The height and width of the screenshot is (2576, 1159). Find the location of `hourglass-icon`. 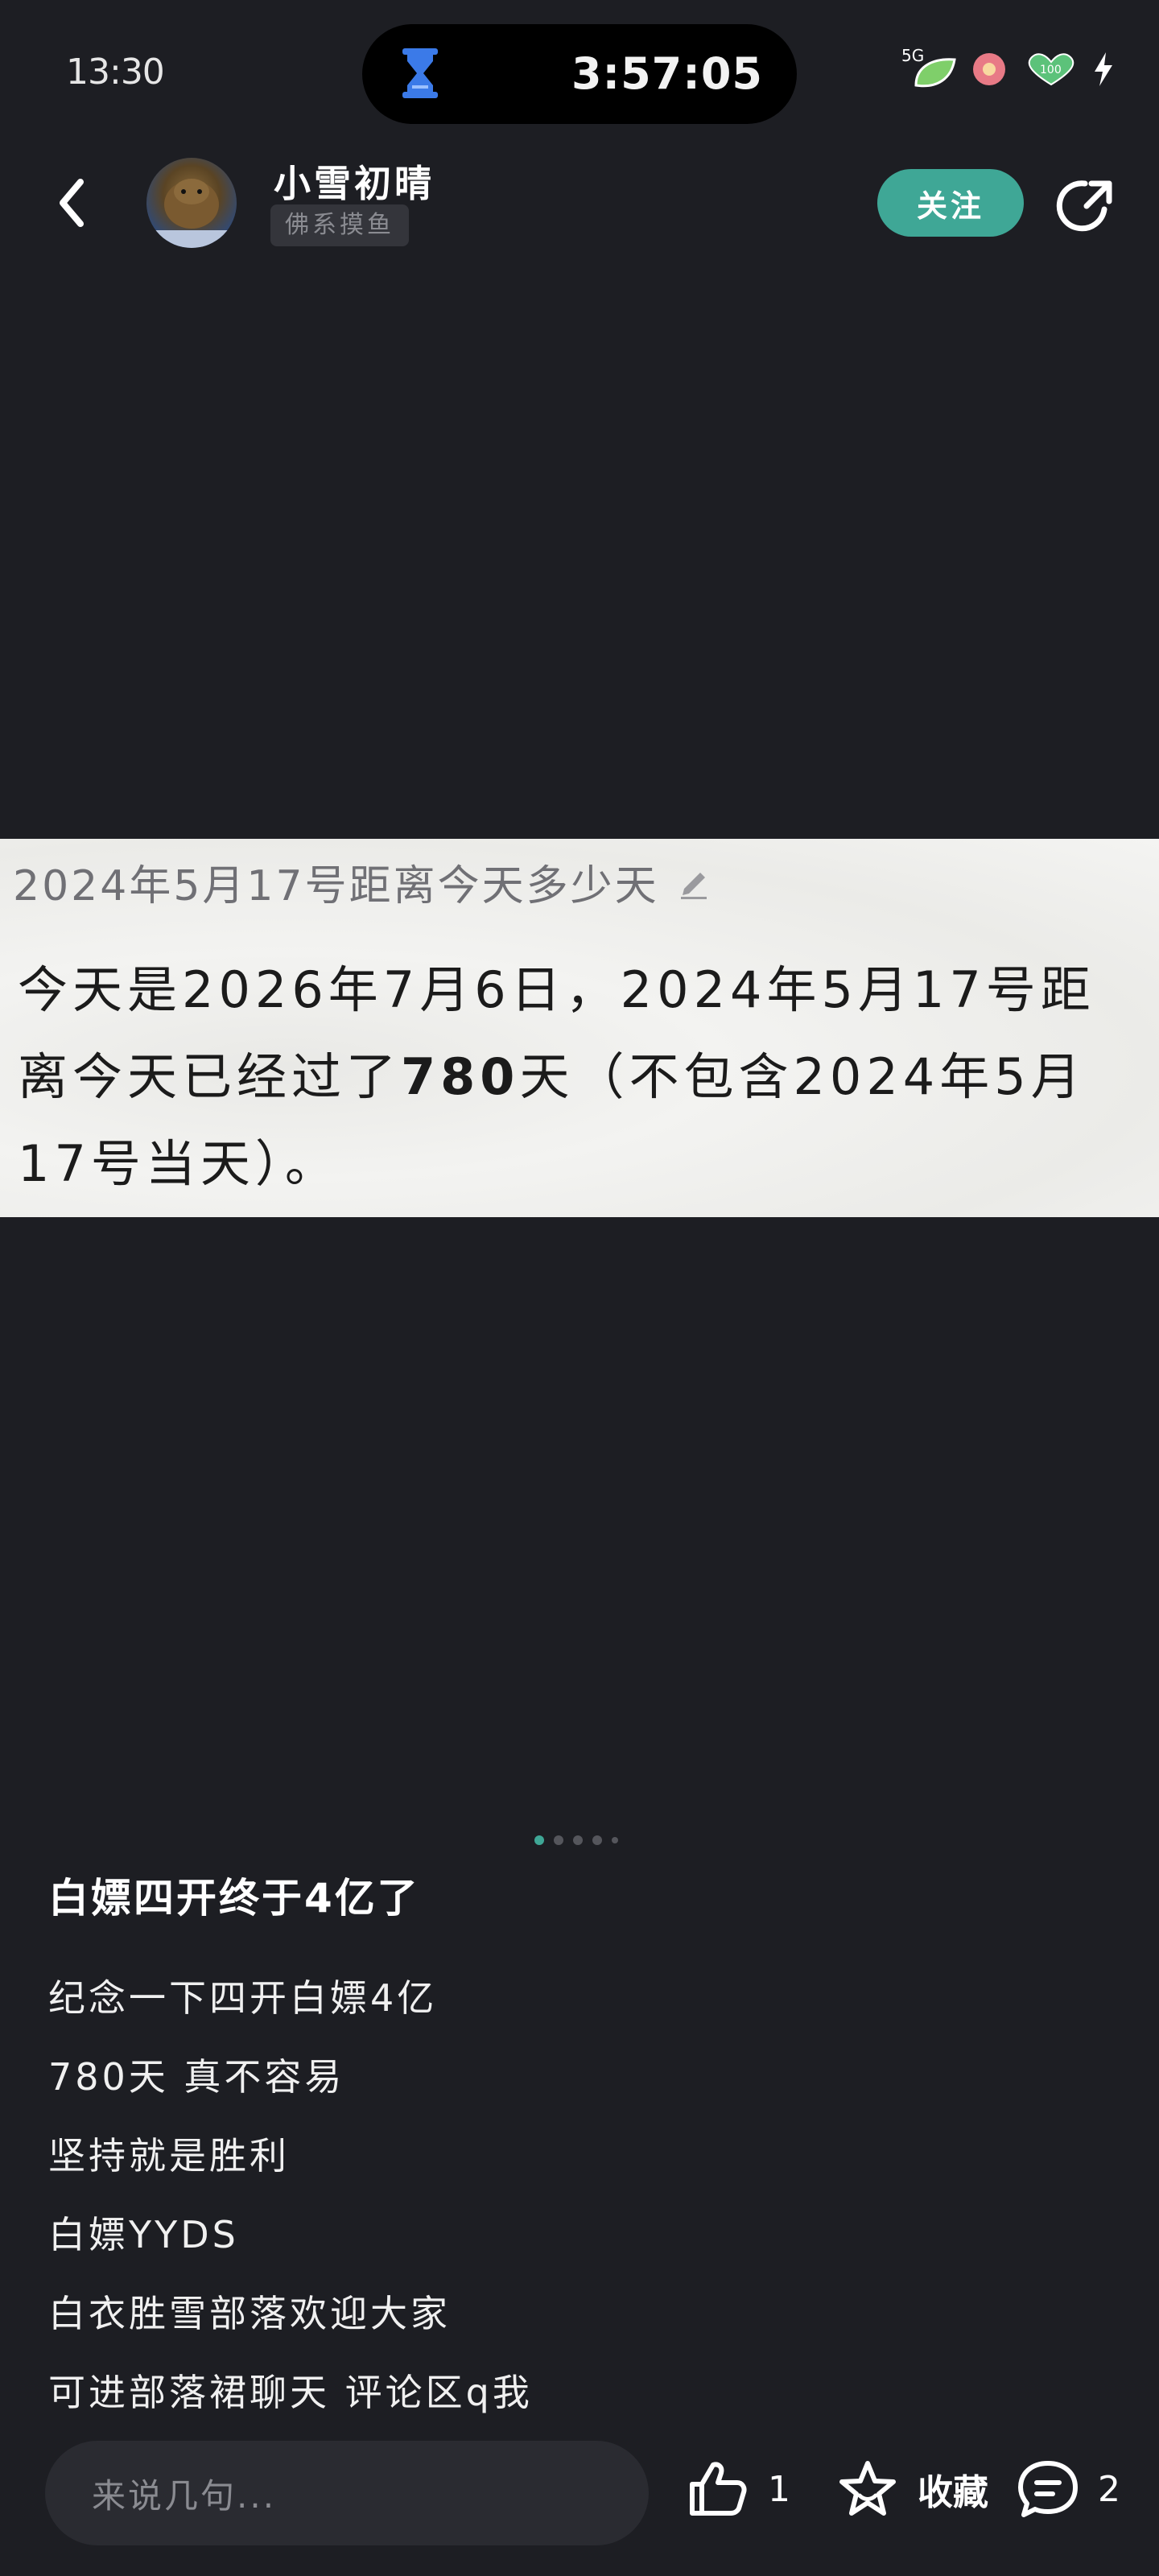

hourglass-icon is located at coordinates (420, 73).